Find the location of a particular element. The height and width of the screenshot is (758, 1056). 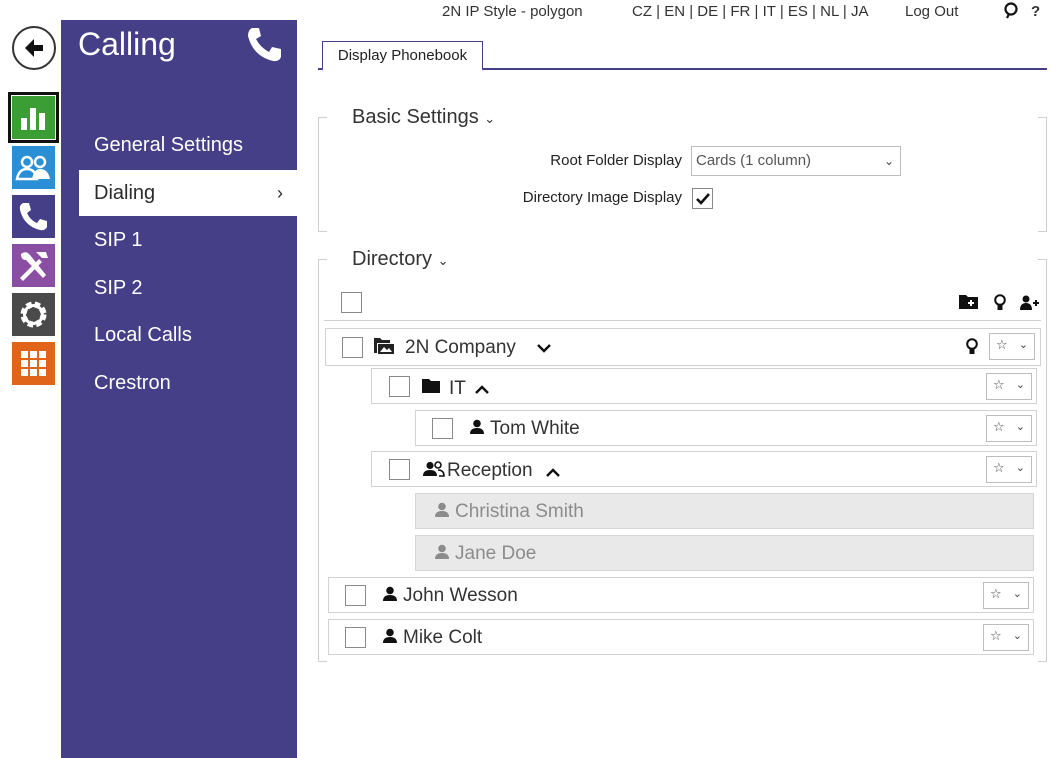

hardware-tools-icon is located at coordinates (33, 265).